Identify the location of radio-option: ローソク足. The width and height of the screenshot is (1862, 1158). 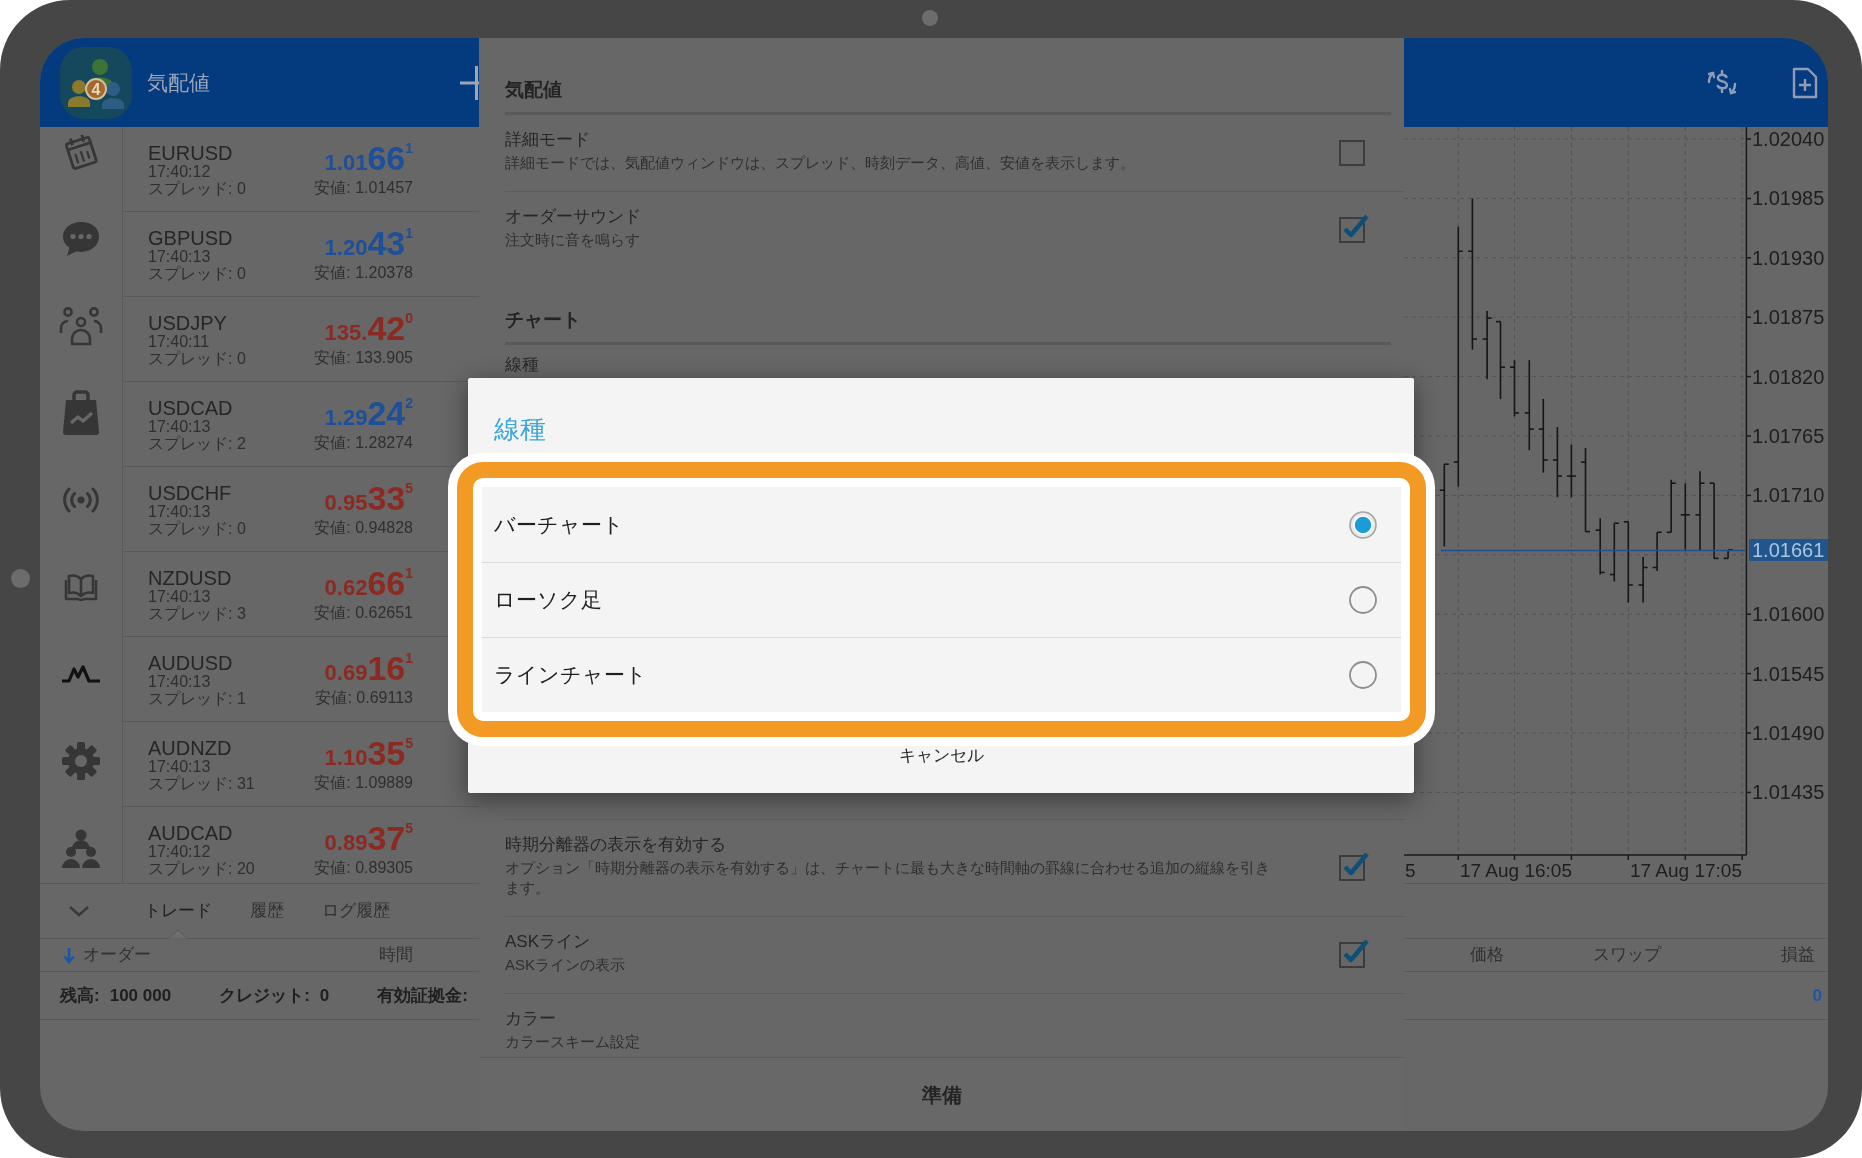
(941, 599).